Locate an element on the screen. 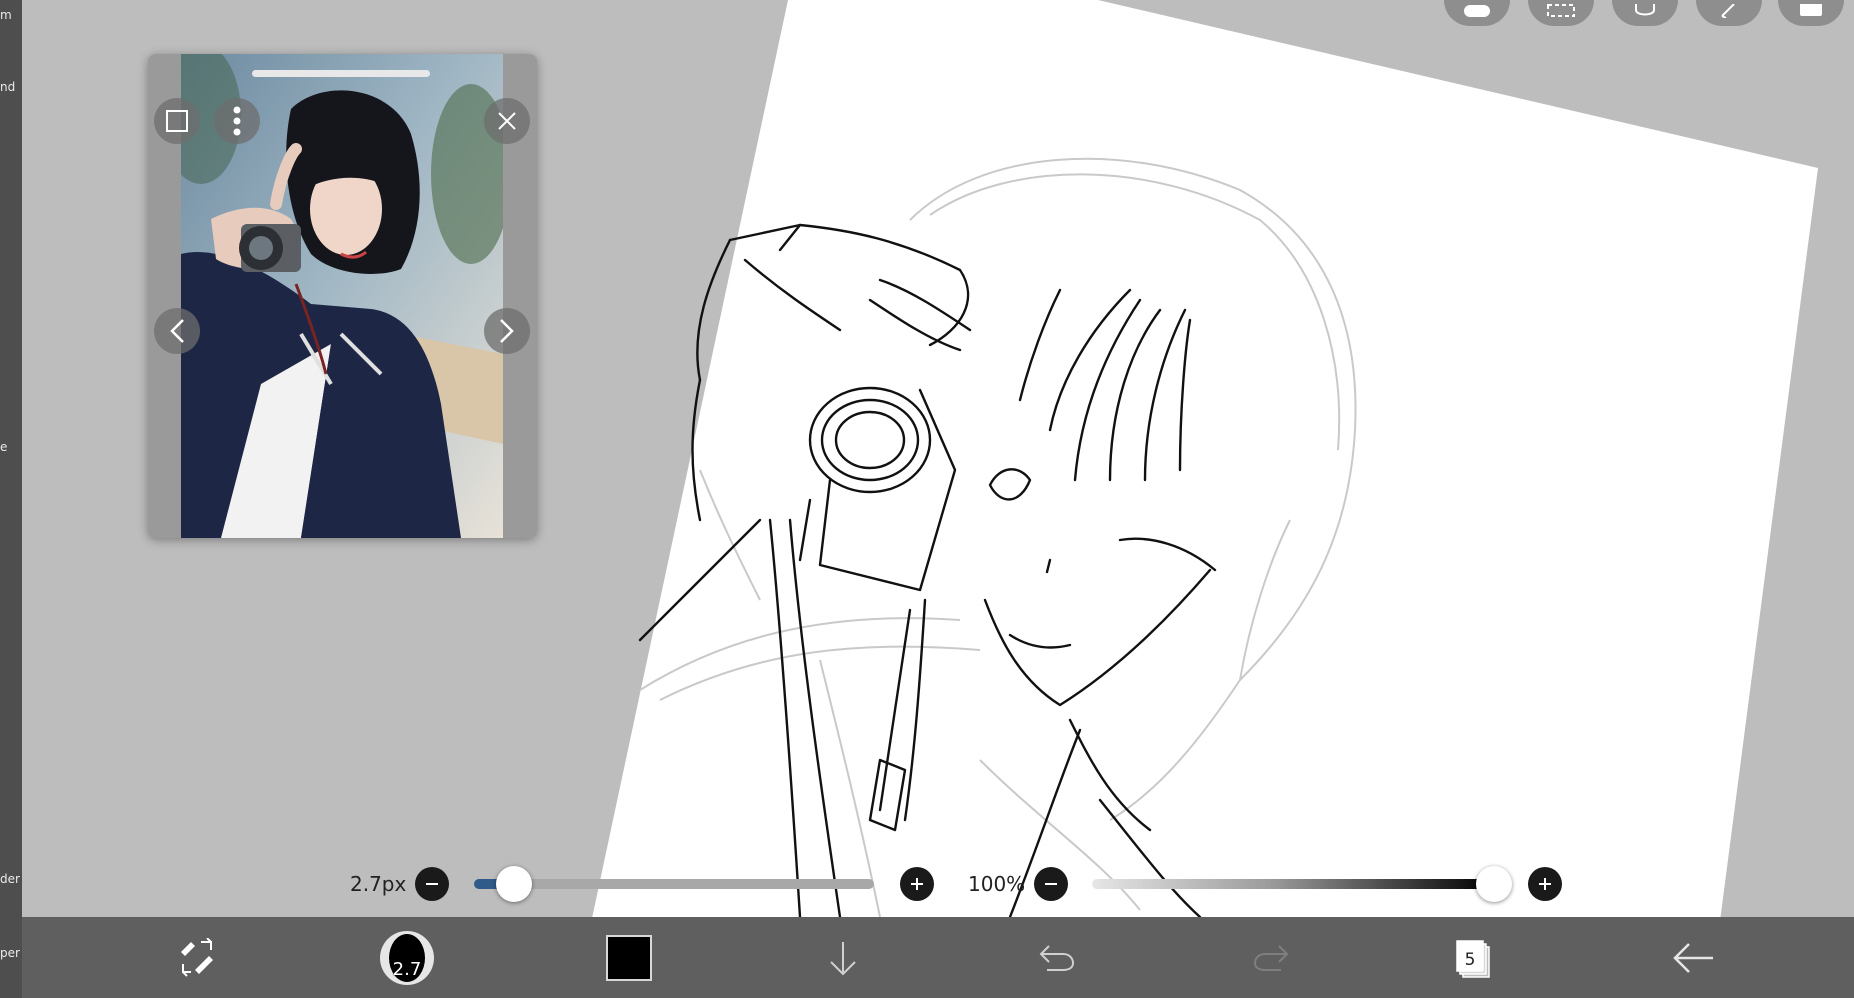 The image size is (1854, 998). ruler-icon is located at coordinates (1728, 11).